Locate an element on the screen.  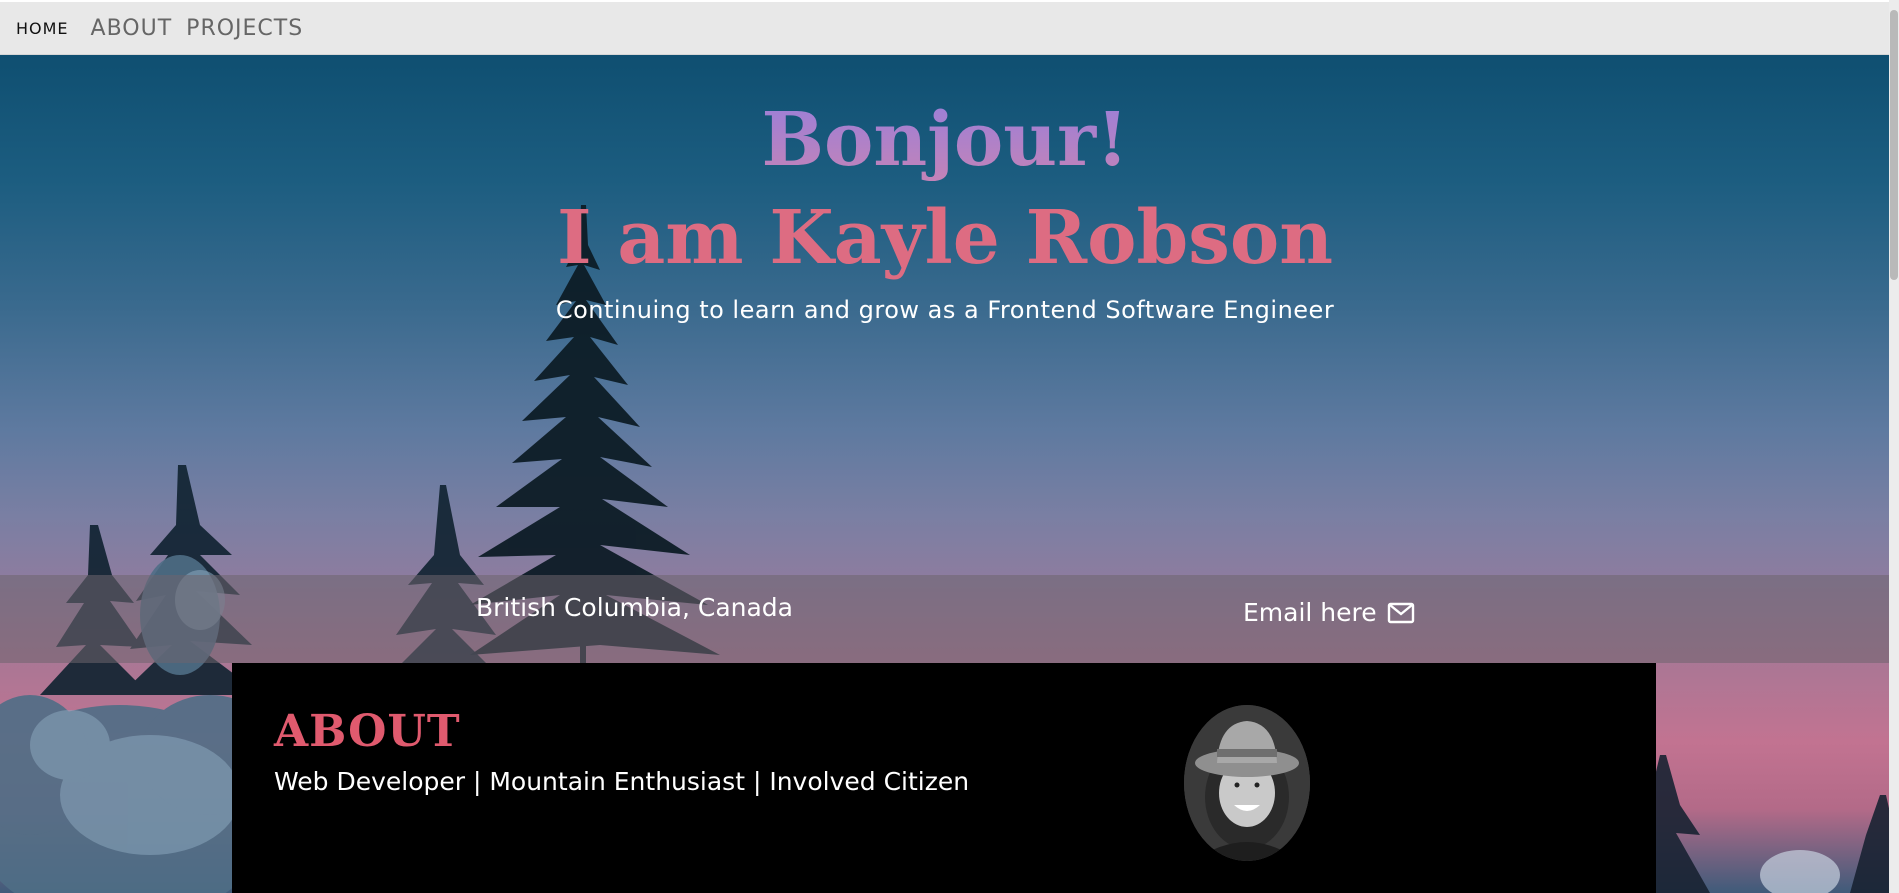
about-paragraph-cutoff is located at coordinates (944, 889).